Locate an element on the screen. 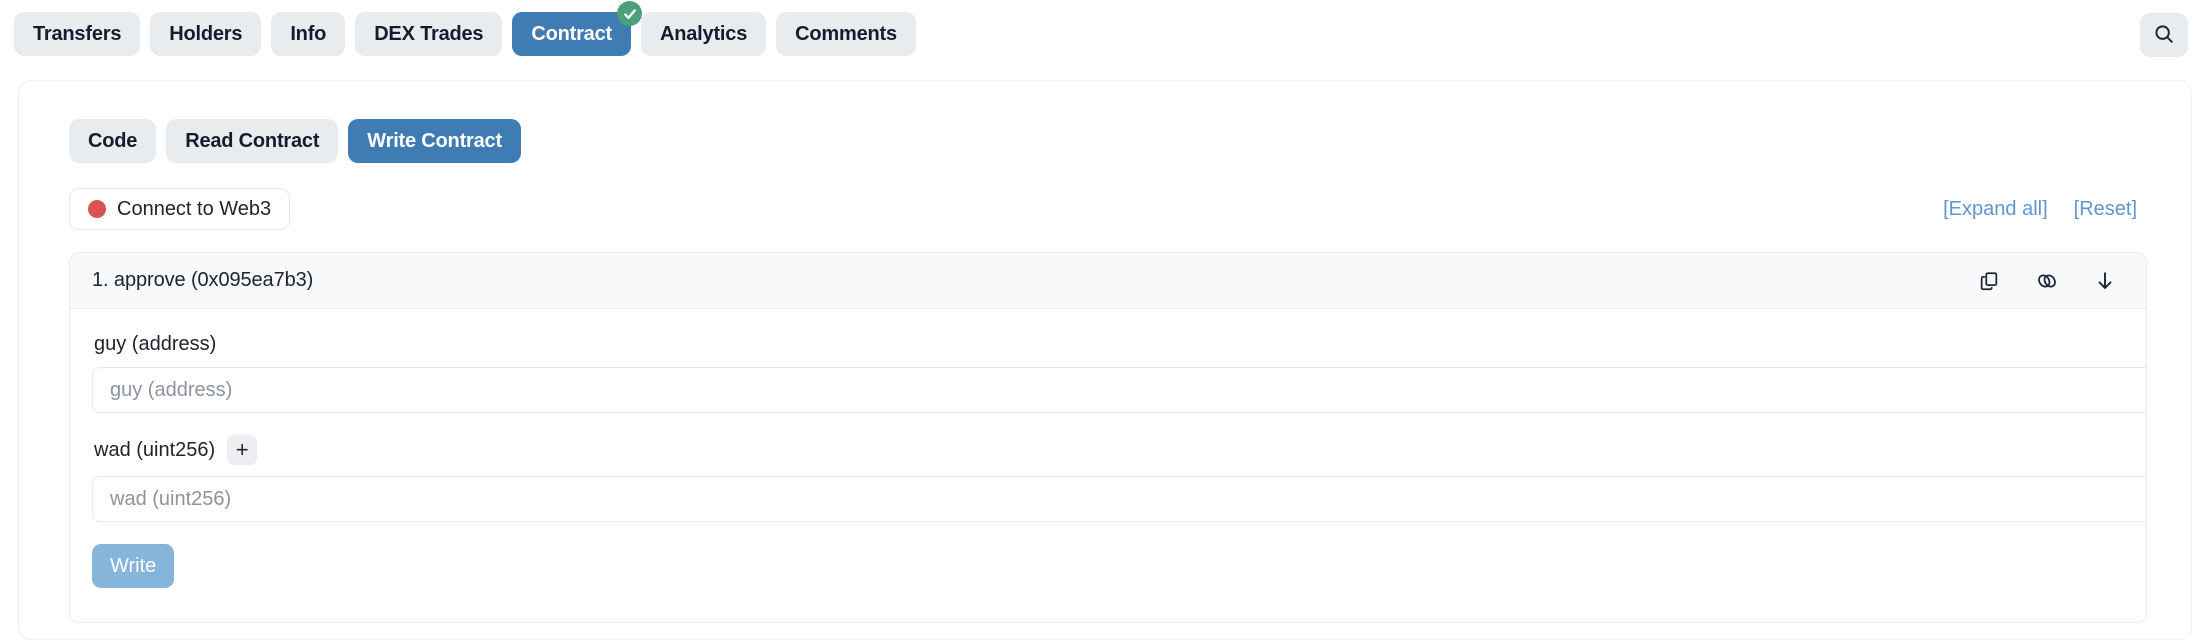 This screenshot has width=2210, height=640. tab-label: DEX Trades is located at coordinates (429, 33).